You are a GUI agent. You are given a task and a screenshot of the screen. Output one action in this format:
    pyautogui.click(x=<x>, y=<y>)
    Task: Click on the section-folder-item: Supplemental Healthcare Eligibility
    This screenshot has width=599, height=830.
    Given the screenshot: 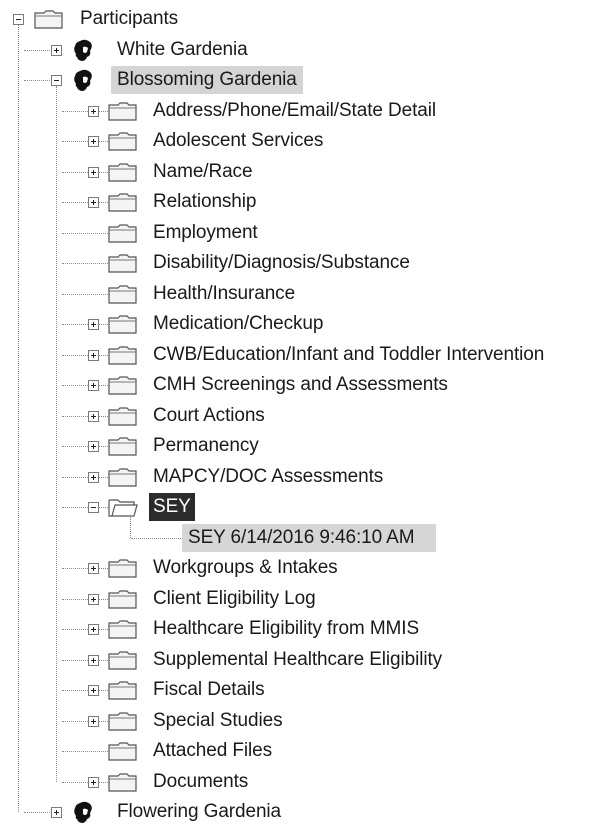 What is the action you would take?
    pyautogui.click(x=297, y=660)
    